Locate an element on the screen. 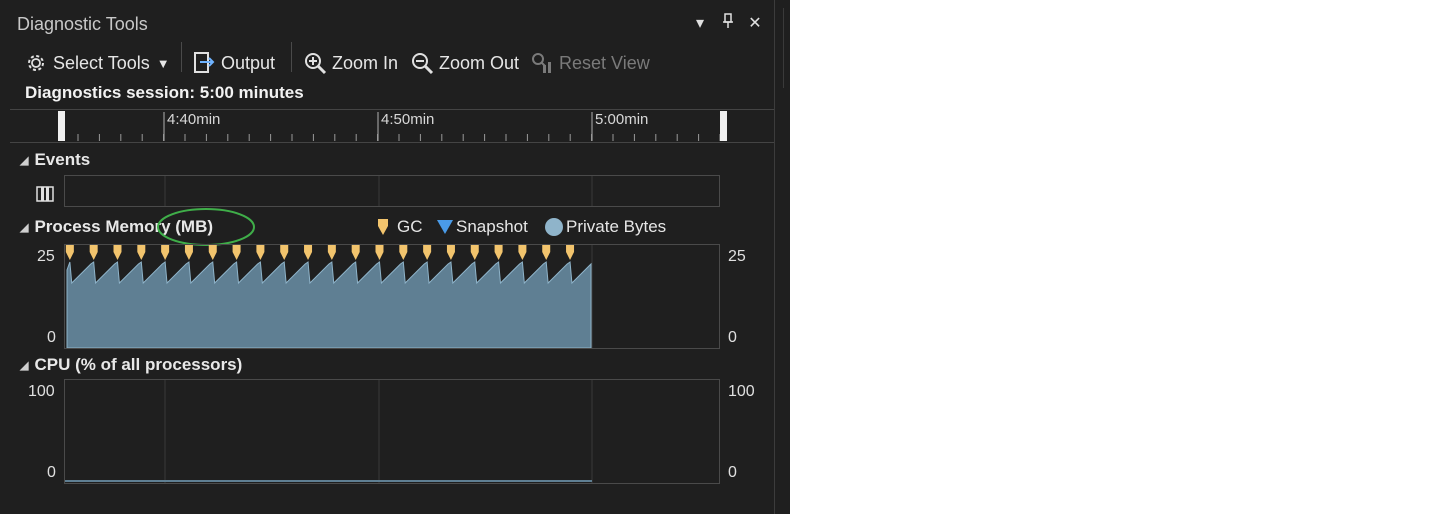 Image resolution: width=1450 pixels, height=514 pixels. chevron-down-icon: ▼ is located at coordinates (163, 63).